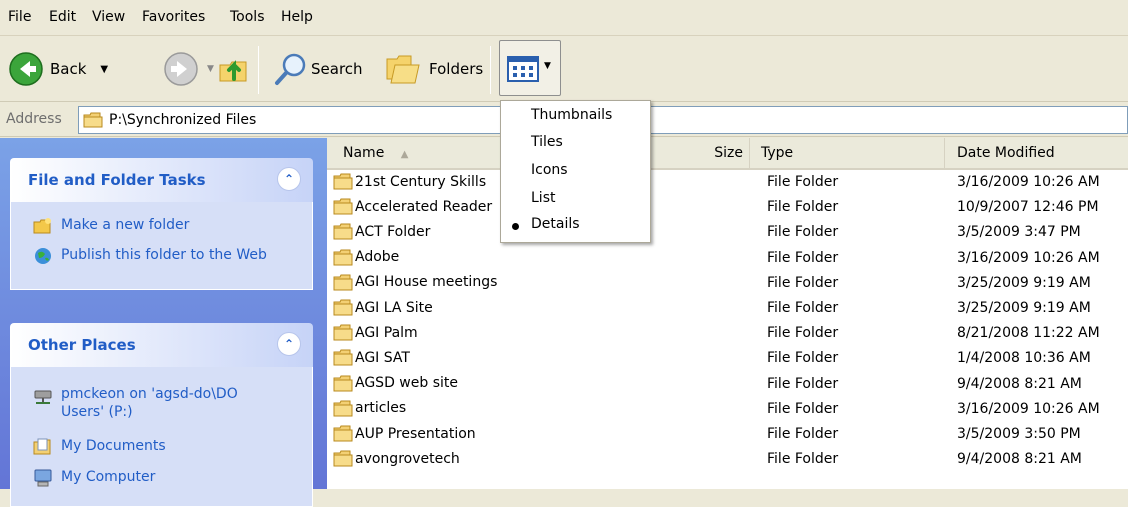  Describe the element at coordinates (42, 226) in the screenshot. I see `new-folder-icon` at that location.